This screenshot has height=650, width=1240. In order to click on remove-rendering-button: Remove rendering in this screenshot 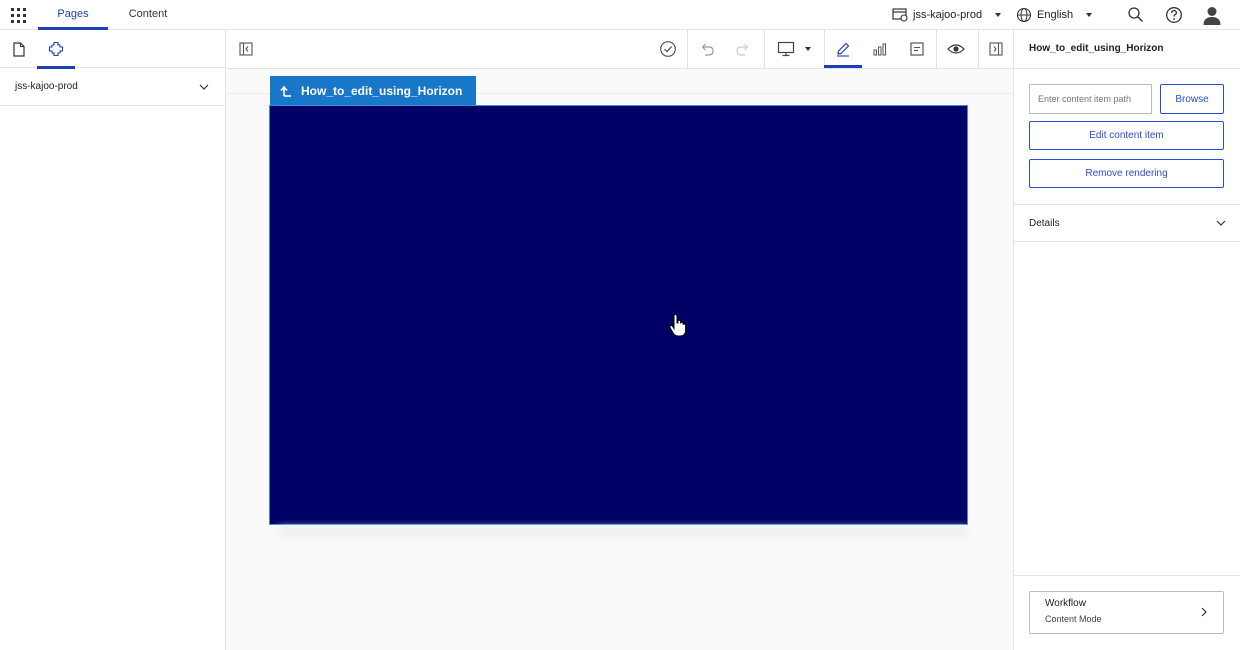, I will do `click(1126, 173)`.